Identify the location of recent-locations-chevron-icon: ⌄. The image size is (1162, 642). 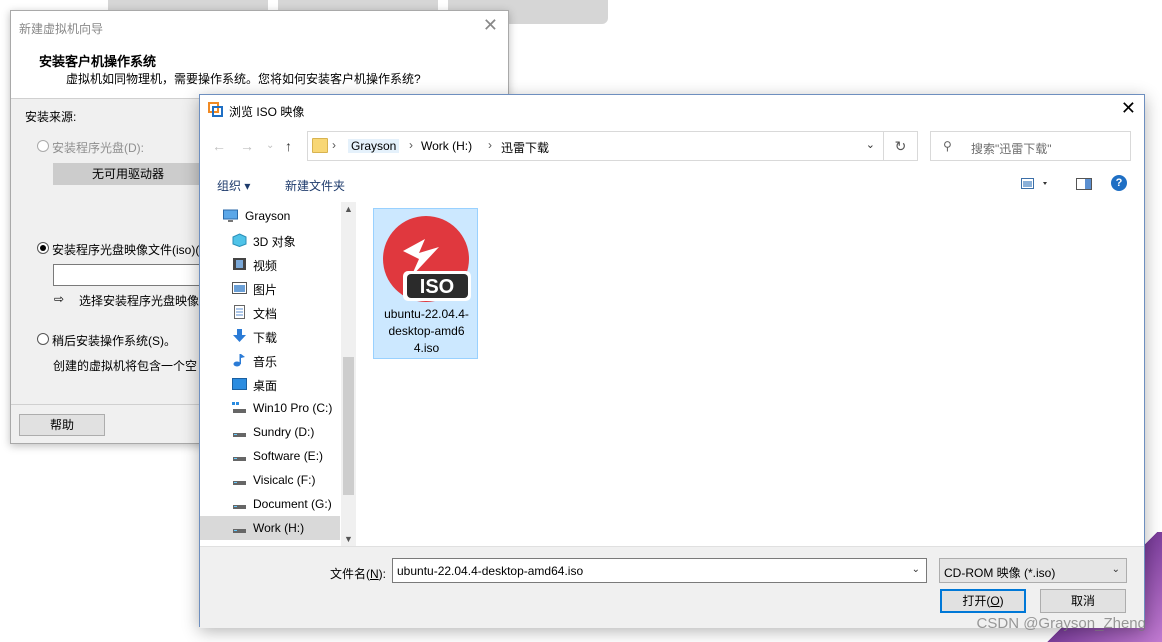
(270, 145).